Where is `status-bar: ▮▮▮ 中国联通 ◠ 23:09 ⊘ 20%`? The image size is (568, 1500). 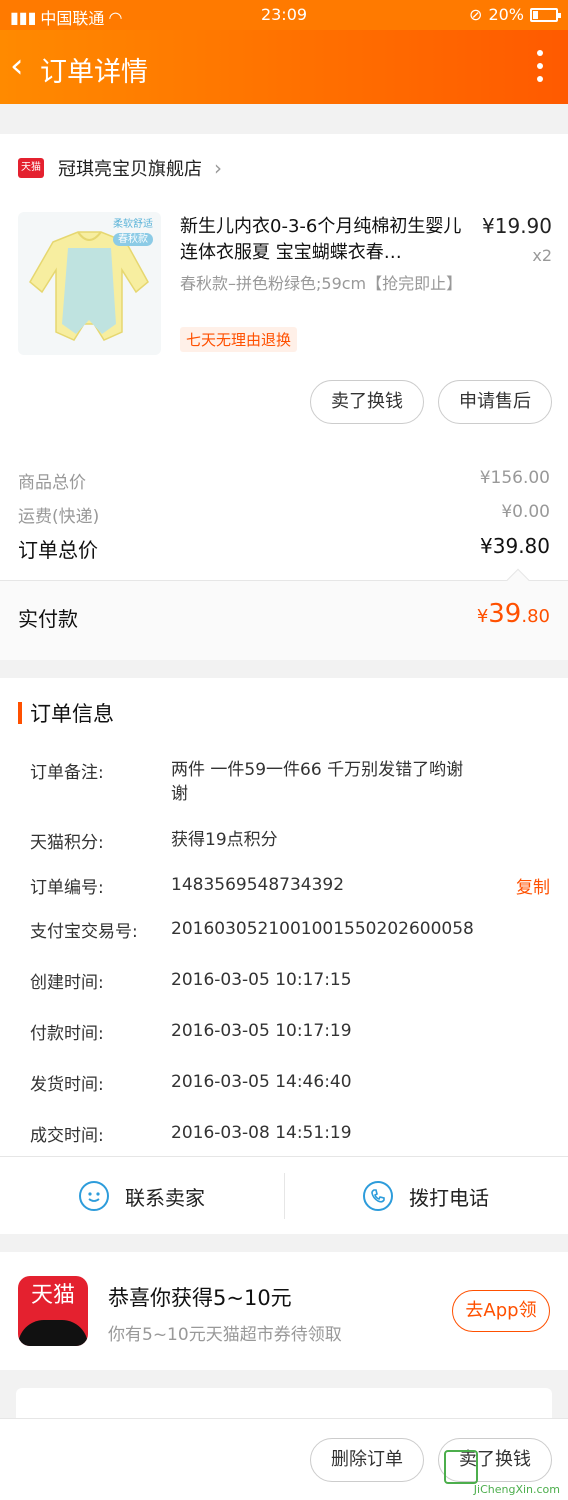 status-bar: ▮▮▮ 中国联通 ◠ 23:09 ⊘ 20% is located at coordinates (284, 15).